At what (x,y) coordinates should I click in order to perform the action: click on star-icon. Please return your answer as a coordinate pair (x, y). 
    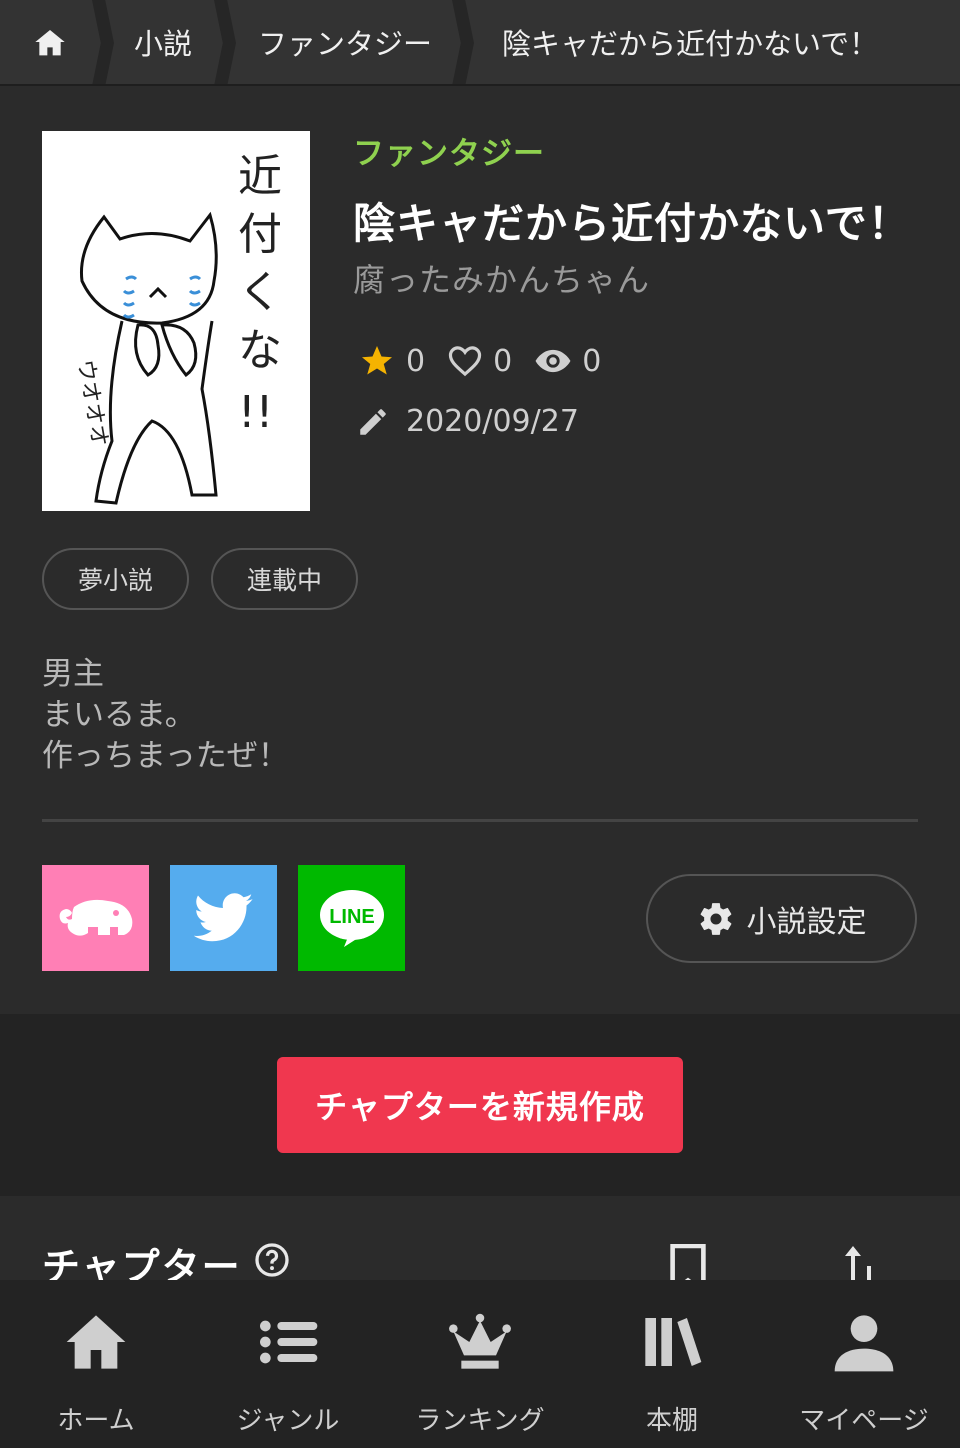
    Looking at the image, I should click on (377, 360).